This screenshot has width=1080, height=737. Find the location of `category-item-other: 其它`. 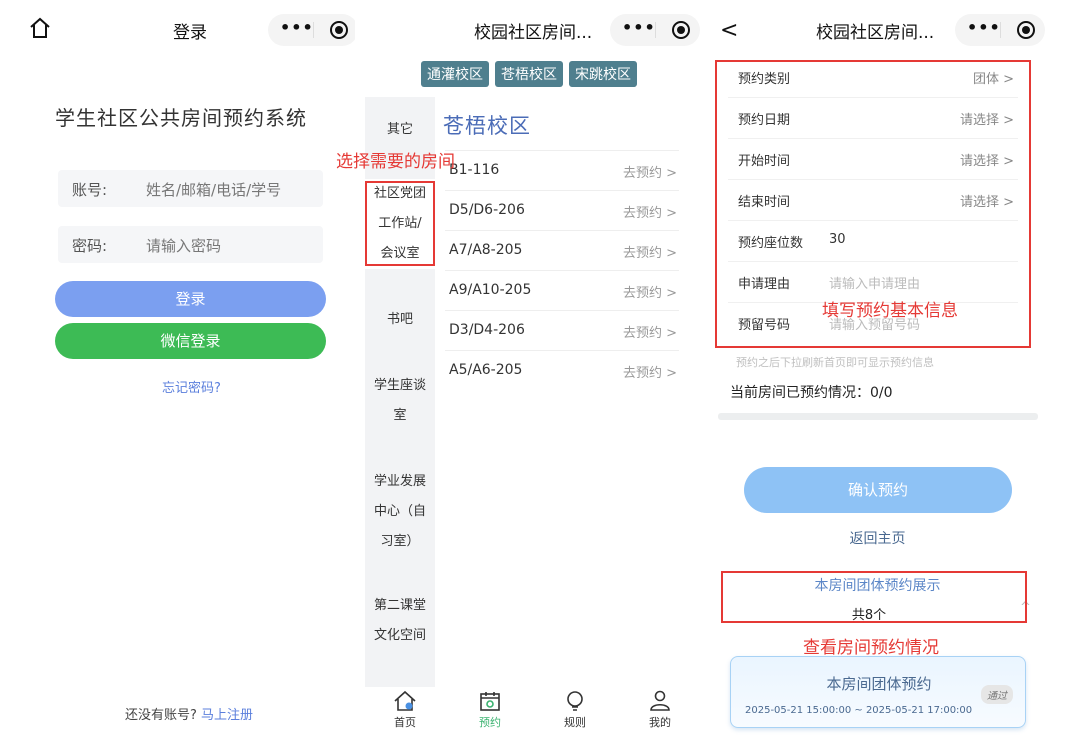

category-item-other: 其它 is located at coordinates (400, 130).